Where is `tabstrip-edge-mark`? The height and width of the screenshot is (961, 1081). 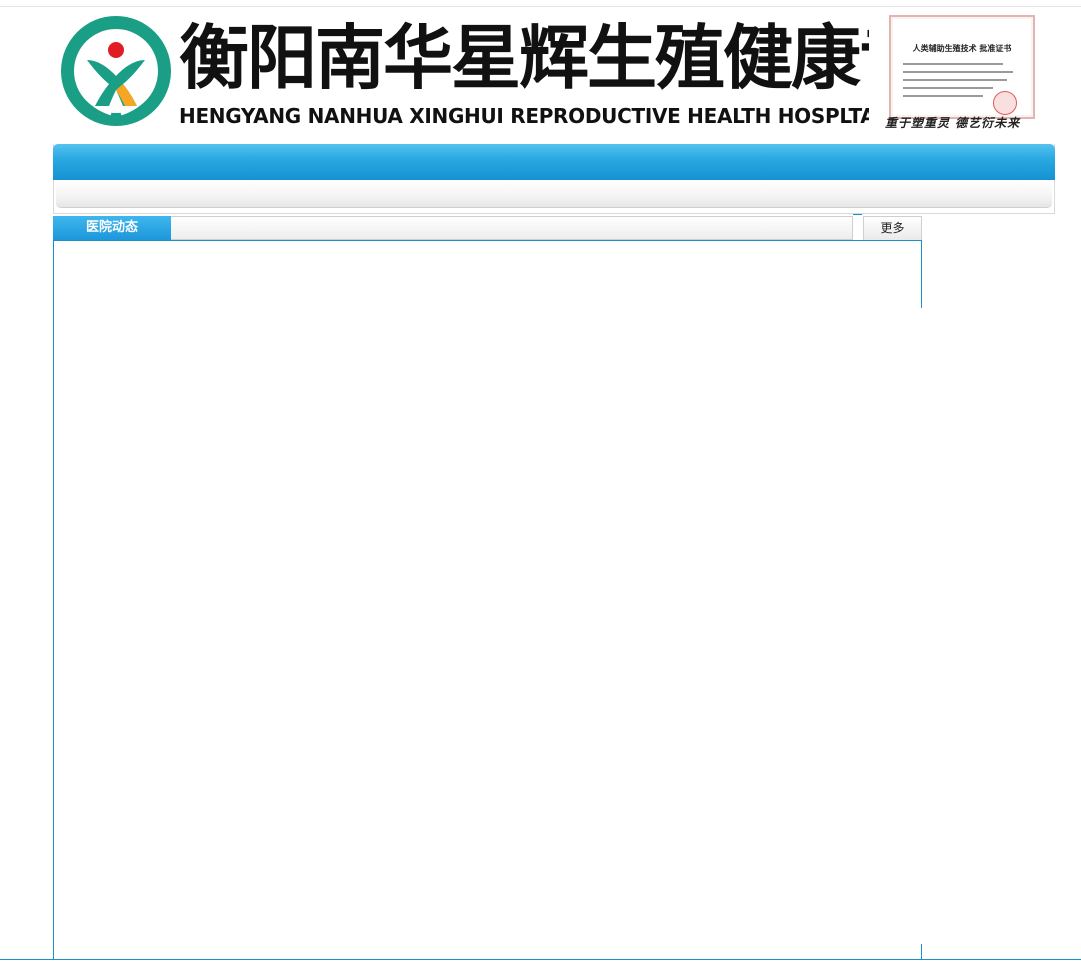
tabstrip-edge-mark is located at coordinates (857, 214).